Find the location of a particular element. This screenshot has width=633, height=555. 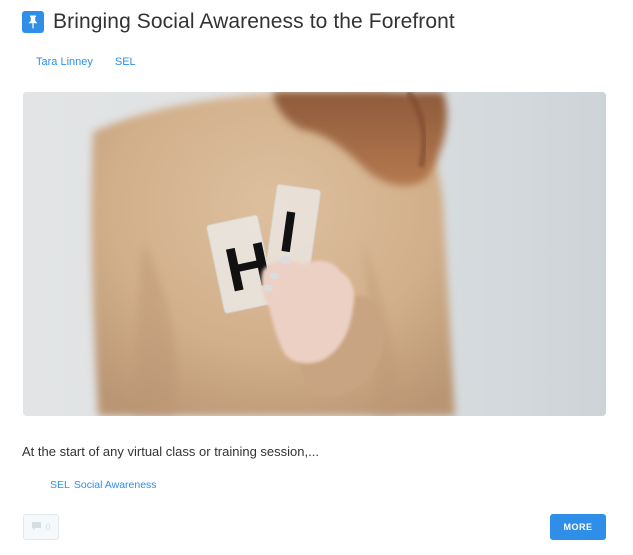

more-button: MORE is located at coordinates (578, 527).